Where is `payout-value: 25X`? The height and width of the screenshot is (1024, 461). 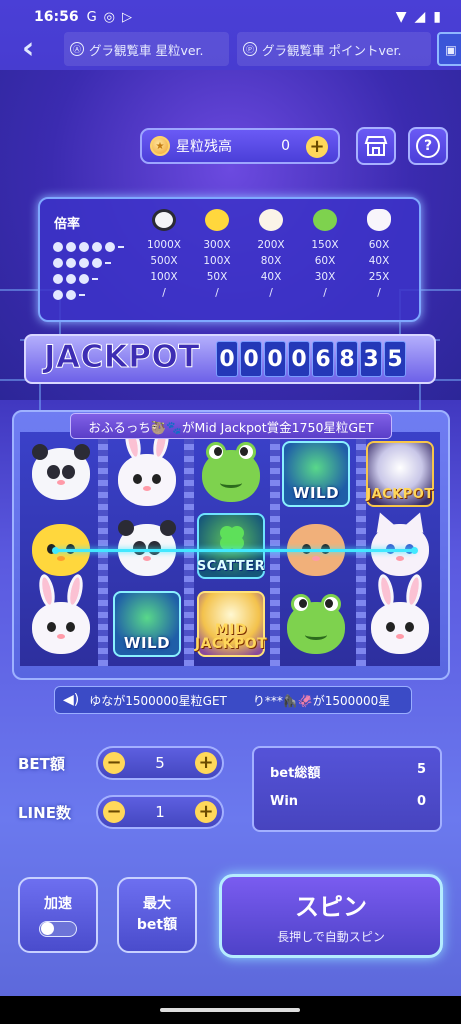
payout-value: 25X is located at coordinates (379, 277).